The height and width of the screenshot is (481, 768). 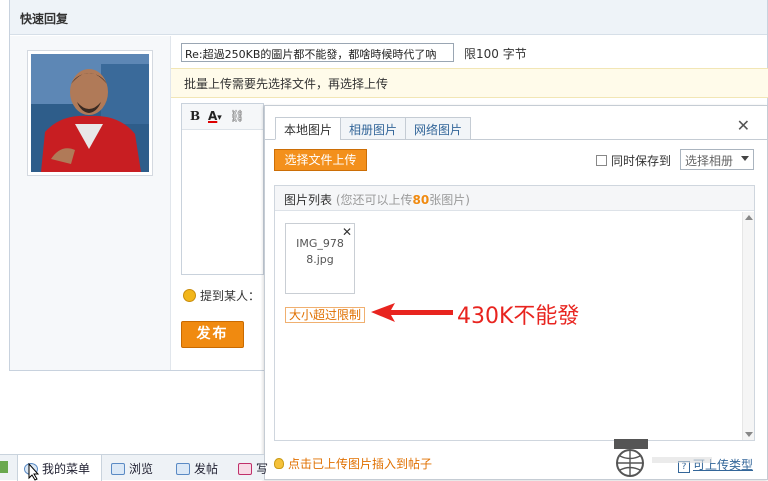 I want to click on post-item: 发帖, so click(x=197, y=468).